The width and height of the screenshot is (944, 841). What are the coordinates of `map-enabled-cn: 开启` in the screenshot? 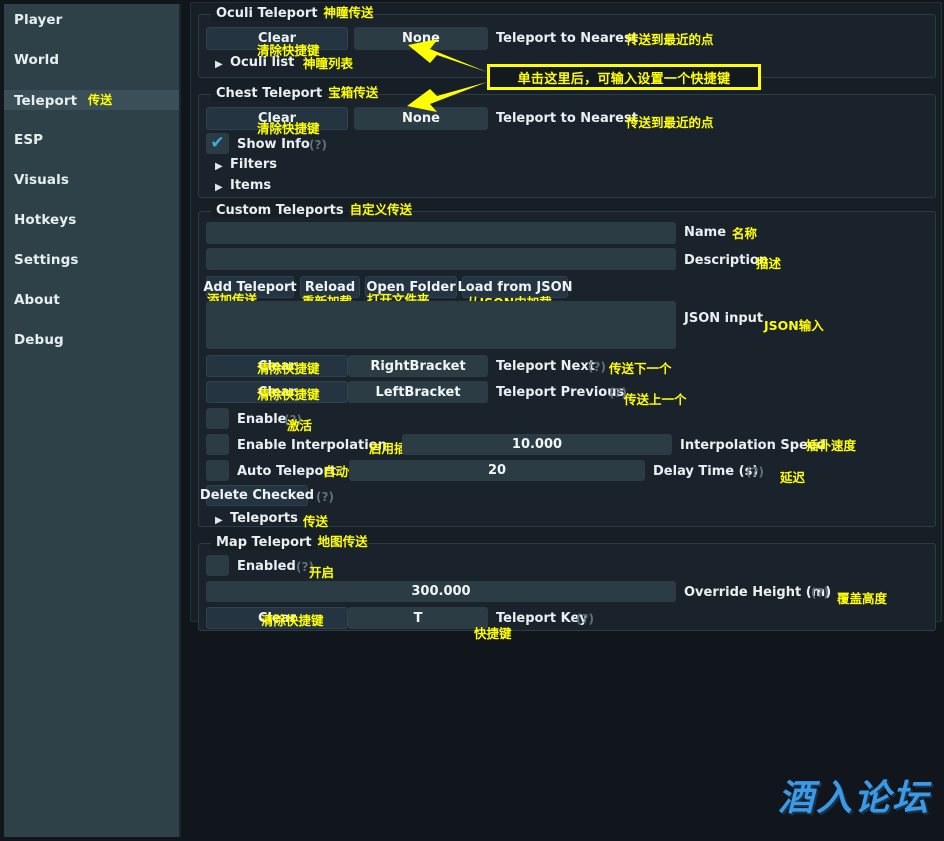 It's located at (322, 572).